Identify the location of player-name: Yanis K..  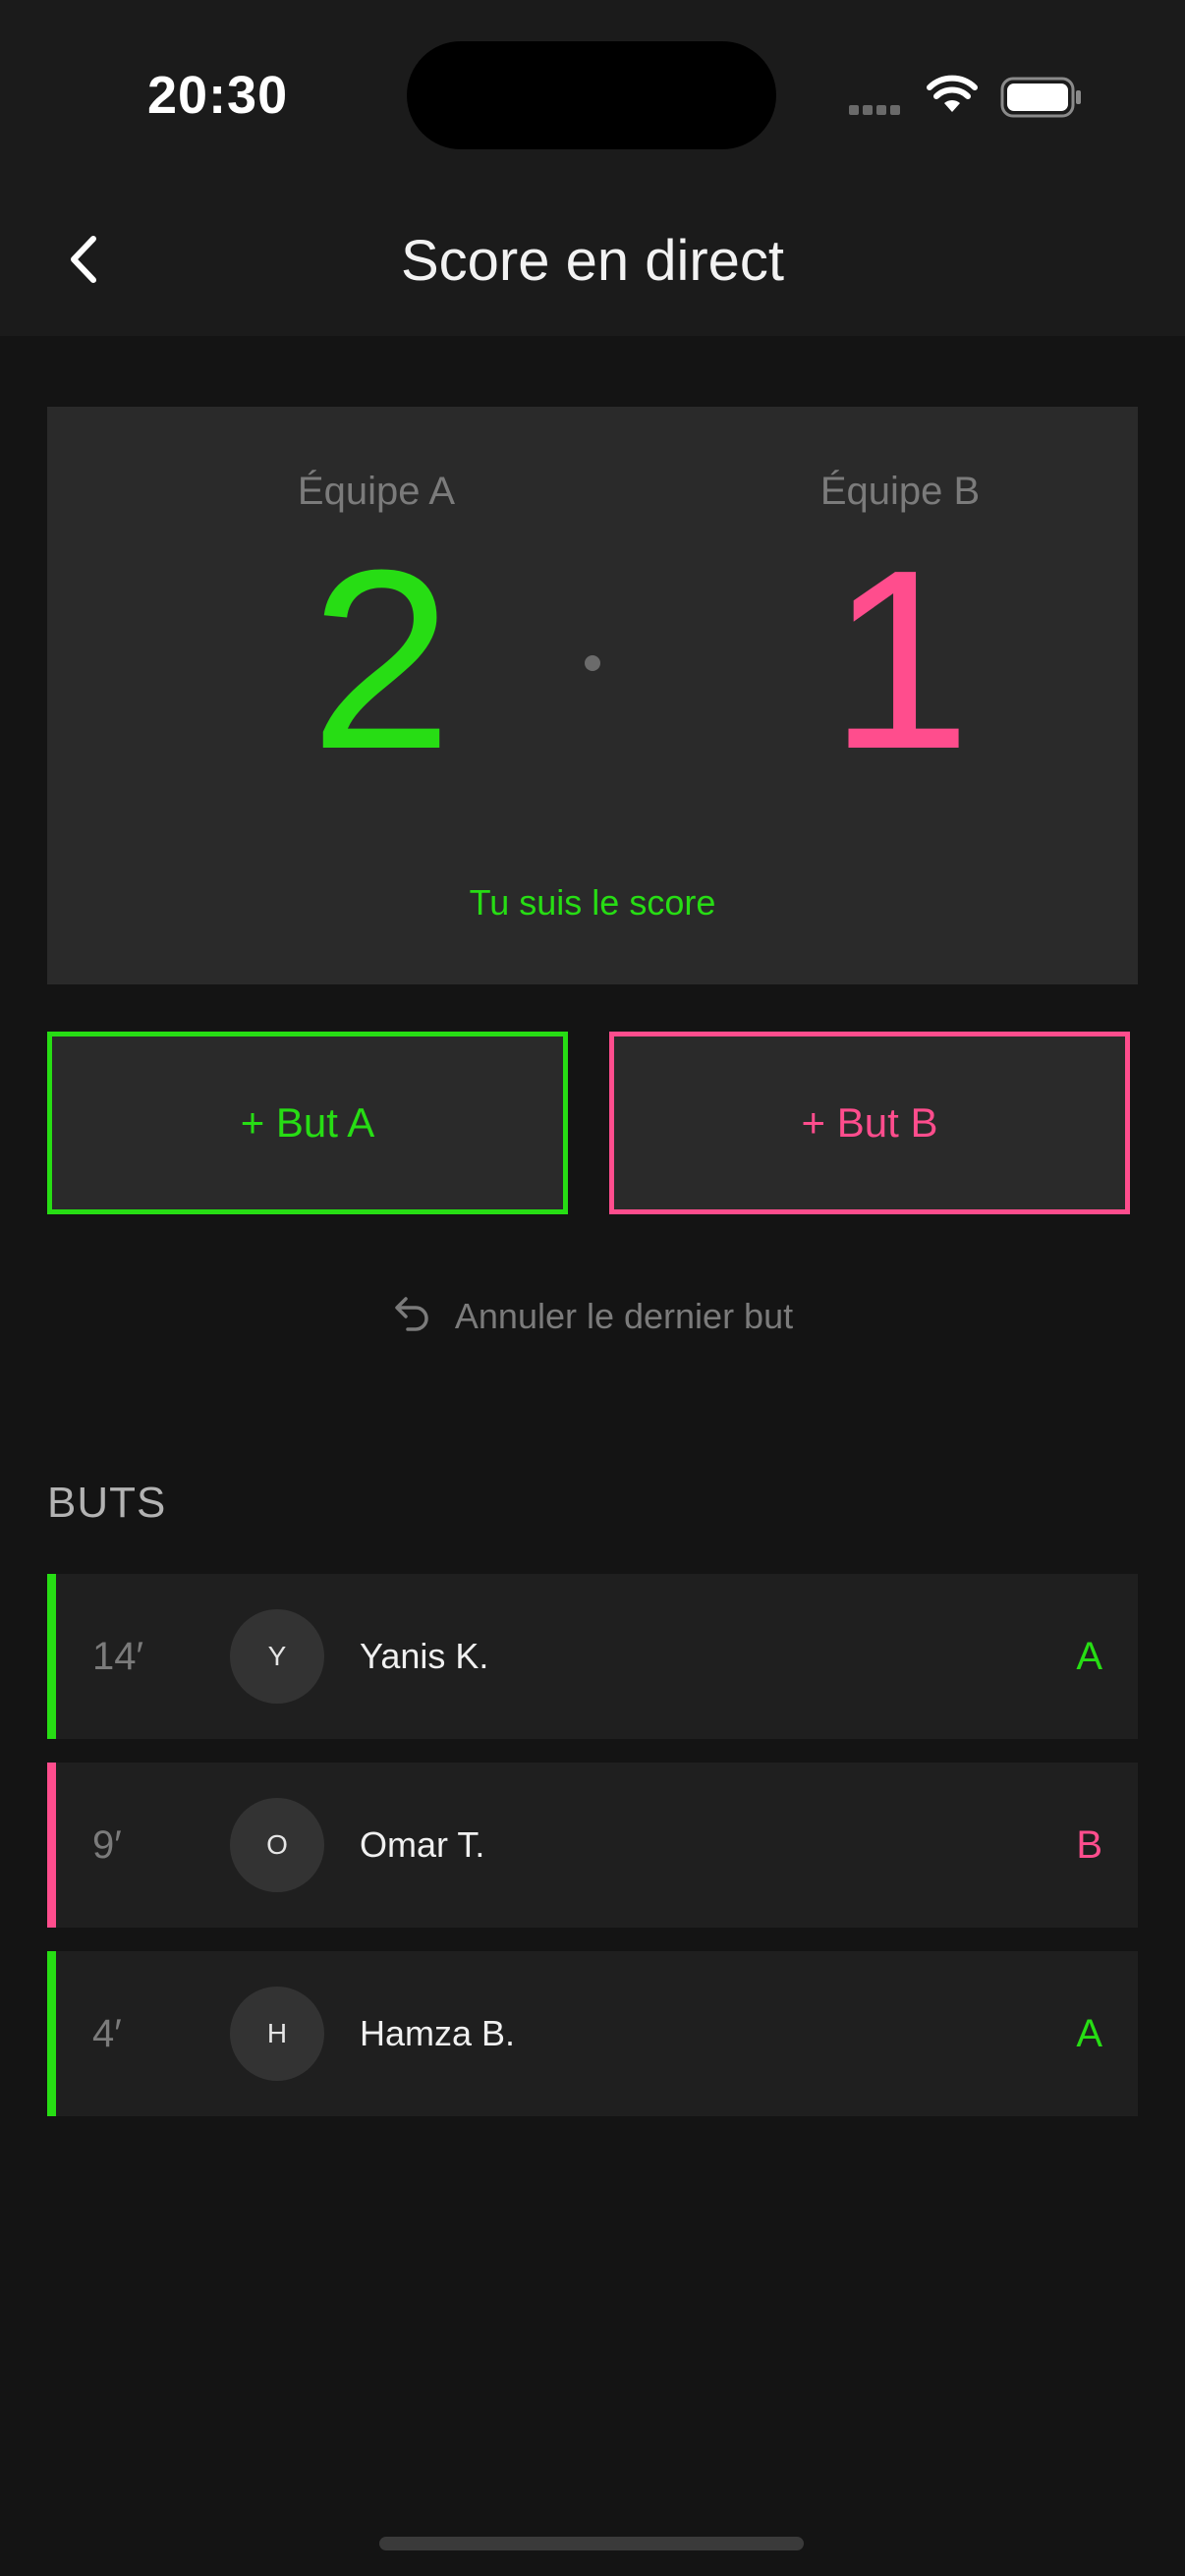
(425, 1656).